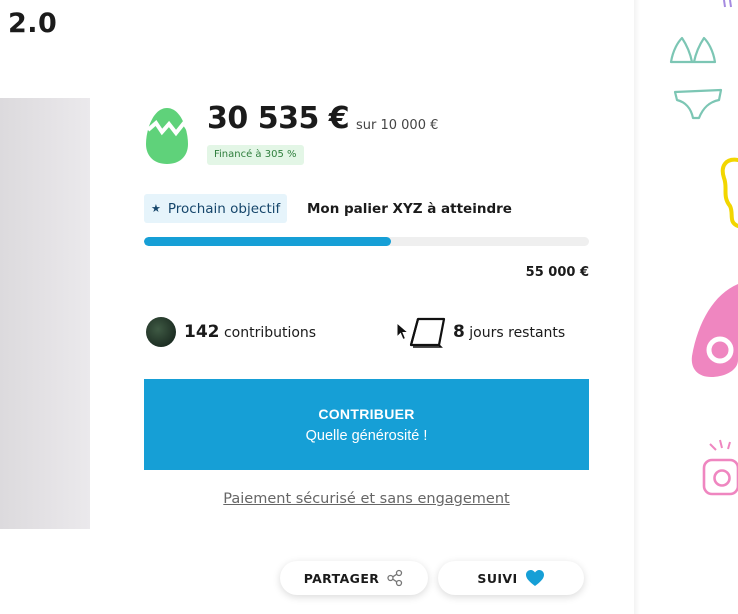  I want to click on goal-progress-bar, so click(366, 241).